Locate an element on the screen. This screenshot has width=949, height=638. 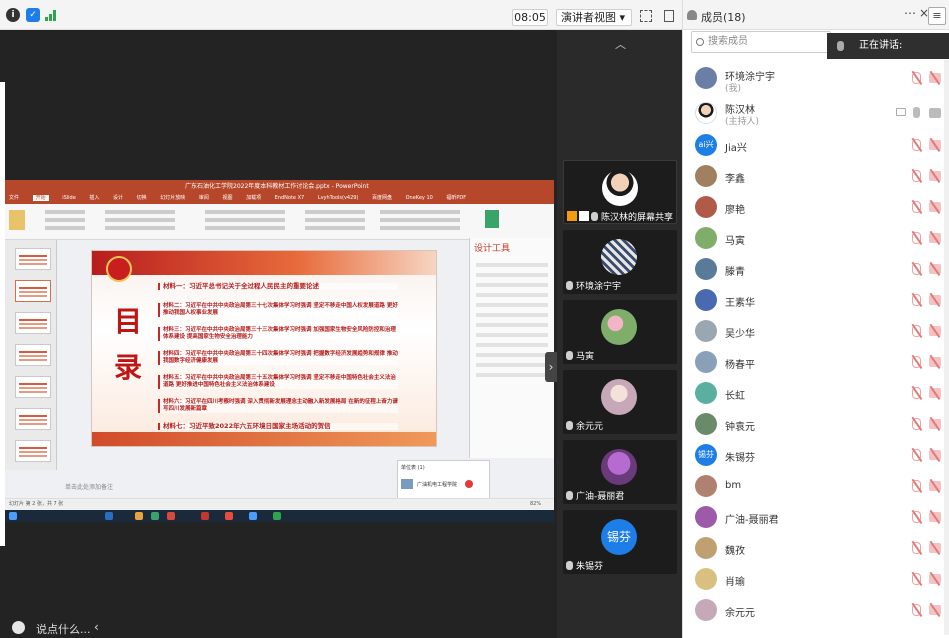
member-avatar: 锡芬 is located at coordinates (706, 455).